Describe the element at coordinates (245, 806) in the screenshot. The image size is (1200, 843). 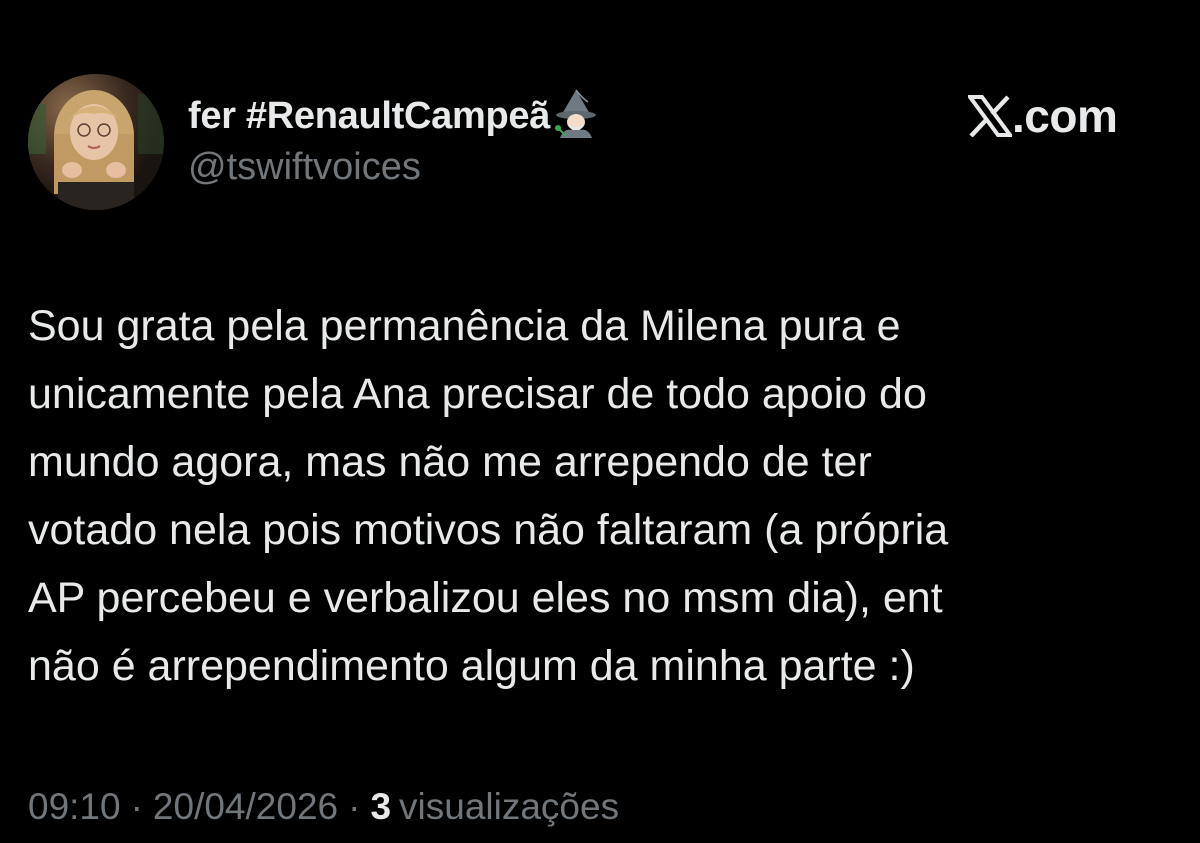
I see `tweet-date: 20/04/2026` at that location.